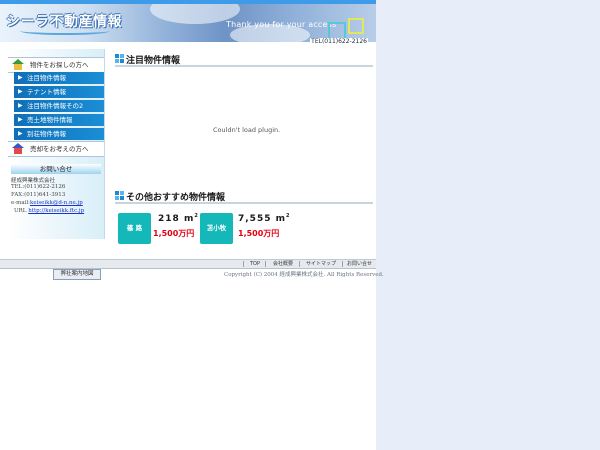 The image size is (600, 450). What do you see at coordinates (65, 31) in the screenshot?
I see `logo-swoosh-icon` at bounding box center [65, 31].